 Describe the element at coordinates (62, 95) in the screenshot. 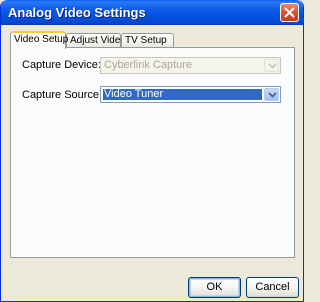

I see `capture-source-label: Capture Source:` at that location.